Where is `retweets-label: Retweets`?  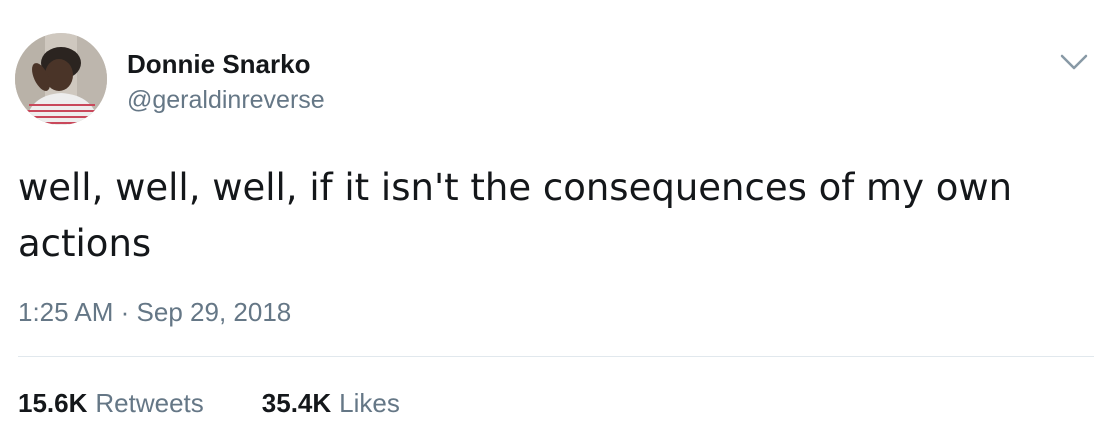
retweets-label: Retweets is located at coordinates (149, 403).